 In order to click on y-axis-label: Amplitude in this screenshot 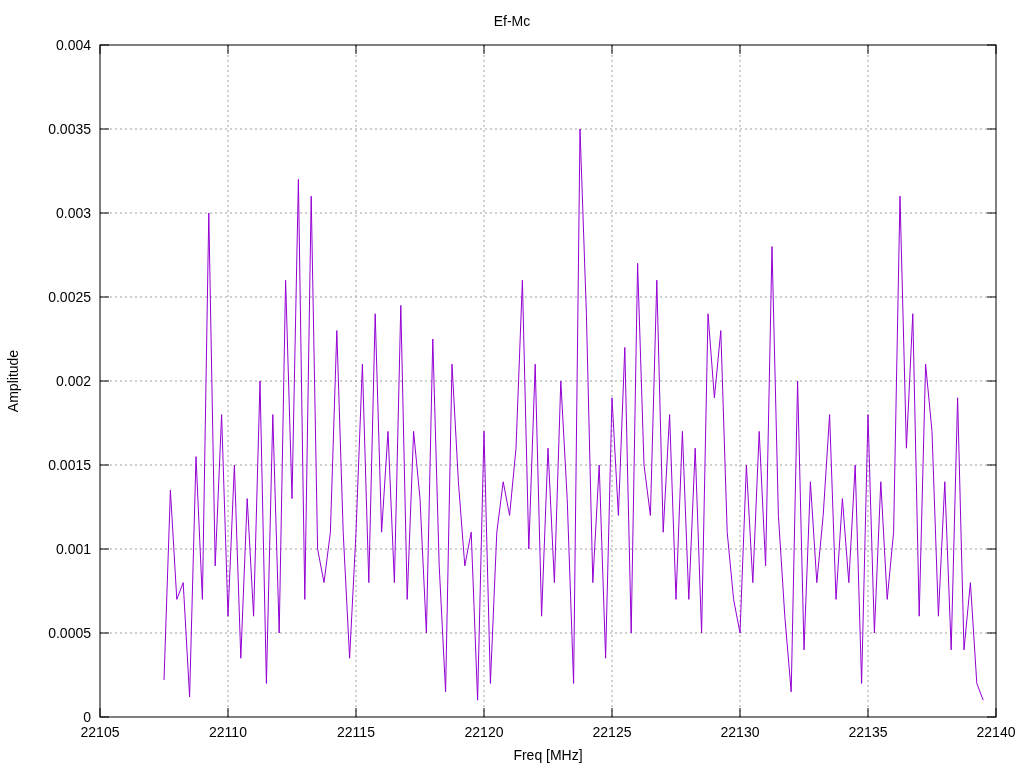, I will do `click(13, 381)`.